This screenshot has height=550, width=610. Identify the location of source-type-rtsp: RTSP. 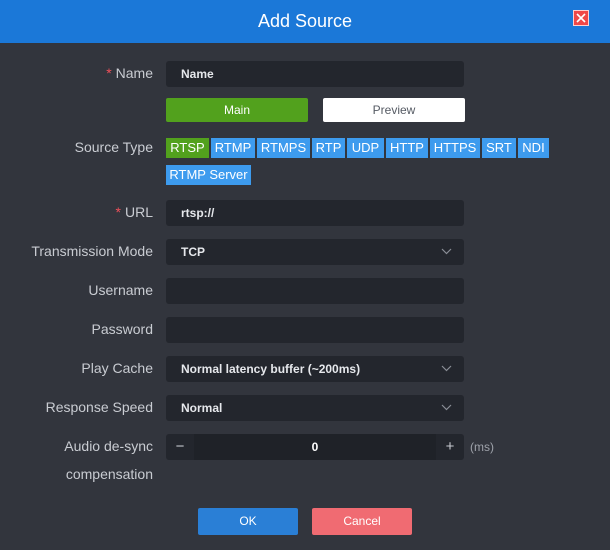
(187, 148).